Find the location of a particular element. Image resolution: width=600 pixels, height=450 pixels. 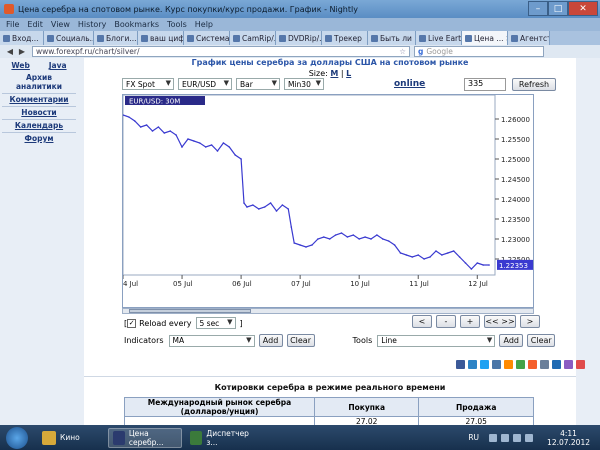

taskbar-task-0: Кино is located at coordinates (71, 438).